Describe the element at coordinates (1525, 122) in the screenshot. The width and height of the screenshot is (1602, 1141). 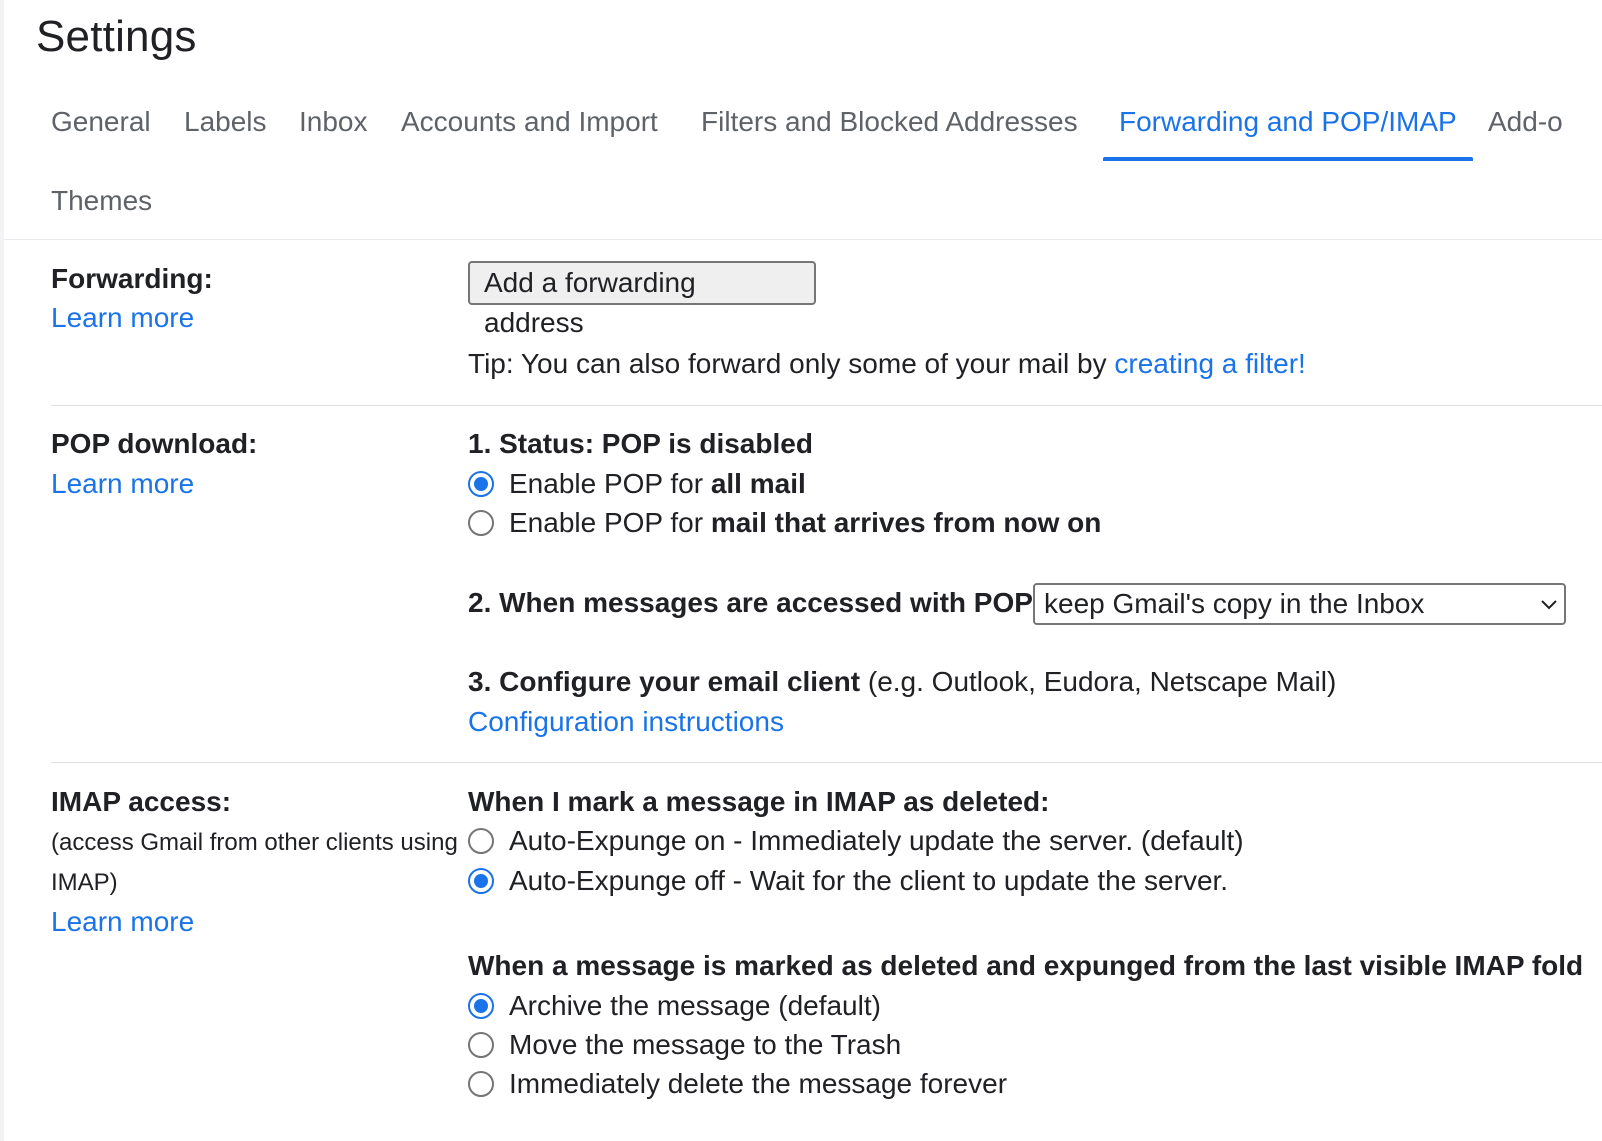
I see `tab-add-ons: Add-o` at that location.